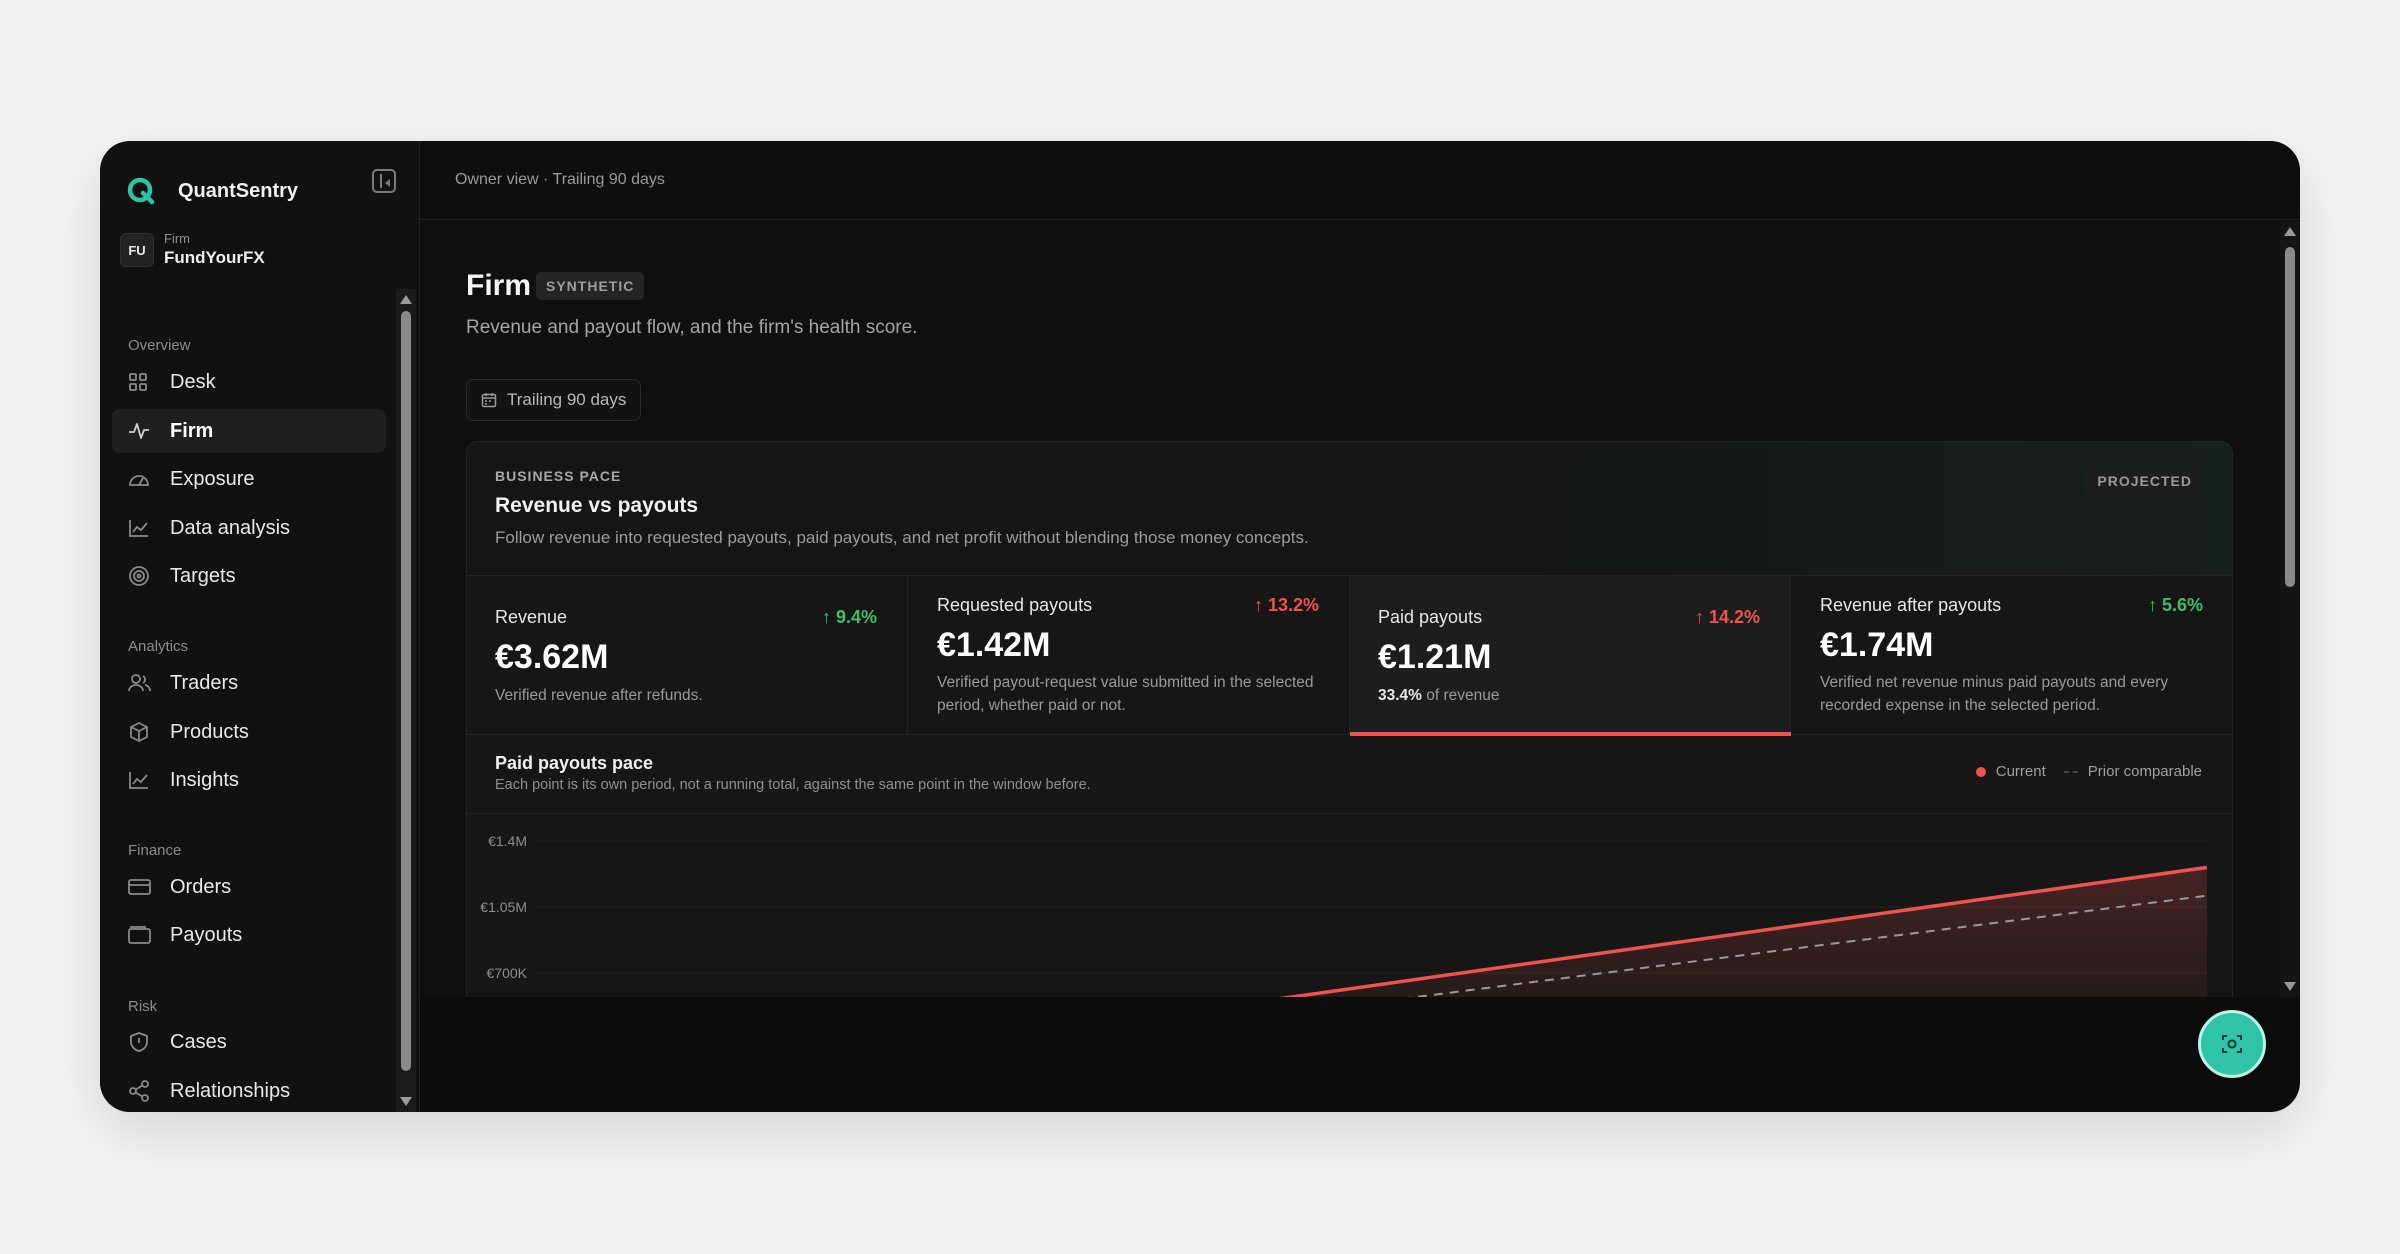 The height and width of the screenshot is (1254, 2400). Describe the element at coordinates (1344, 915) in the screenshot. I see `paid-payouts-chart: €1.4M €1.05M €700K` at that location.